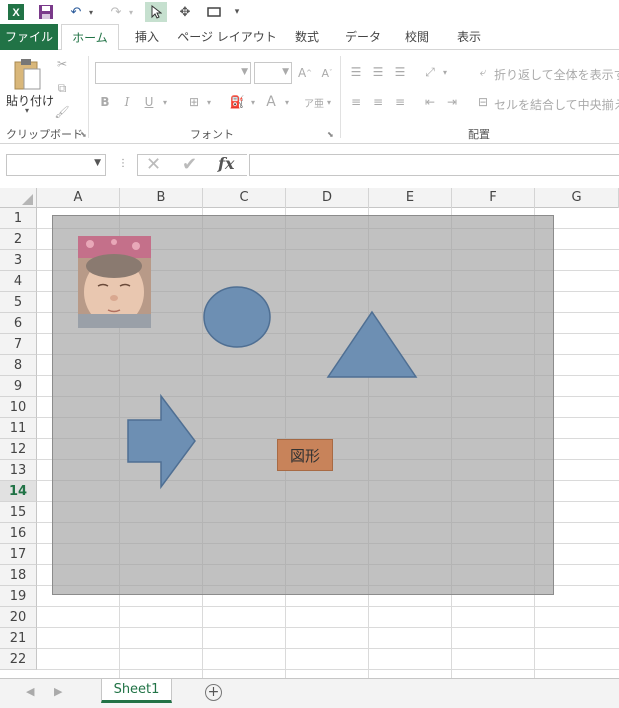 The image size is (619, 708). What do you see at coordinates (194, 102) in the screenshot?
I see `borders-icon: ⊞` at bounding box center [194, 102].